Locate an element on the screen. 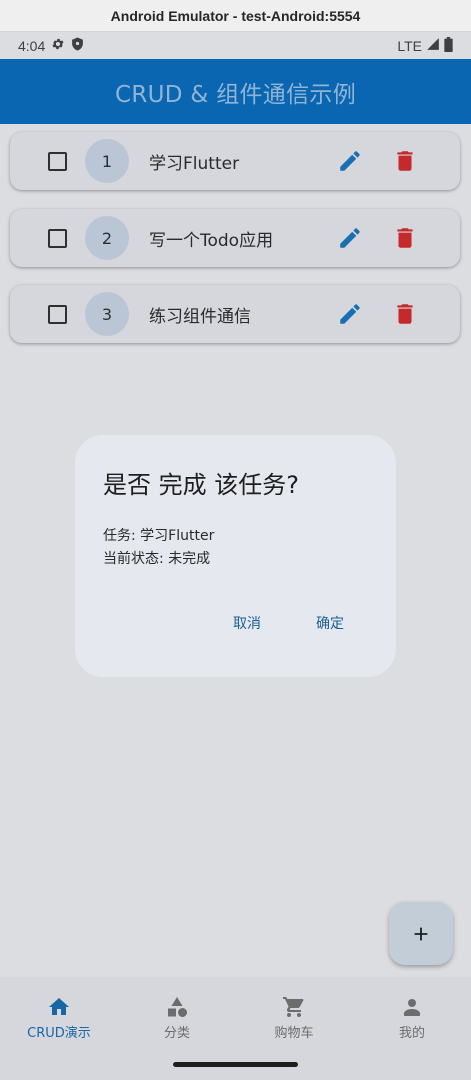 The height and width of the screenshot is (1080, 471). dialog-task-line: 任务: 学习Flutter is located at coordinates (159, 536).